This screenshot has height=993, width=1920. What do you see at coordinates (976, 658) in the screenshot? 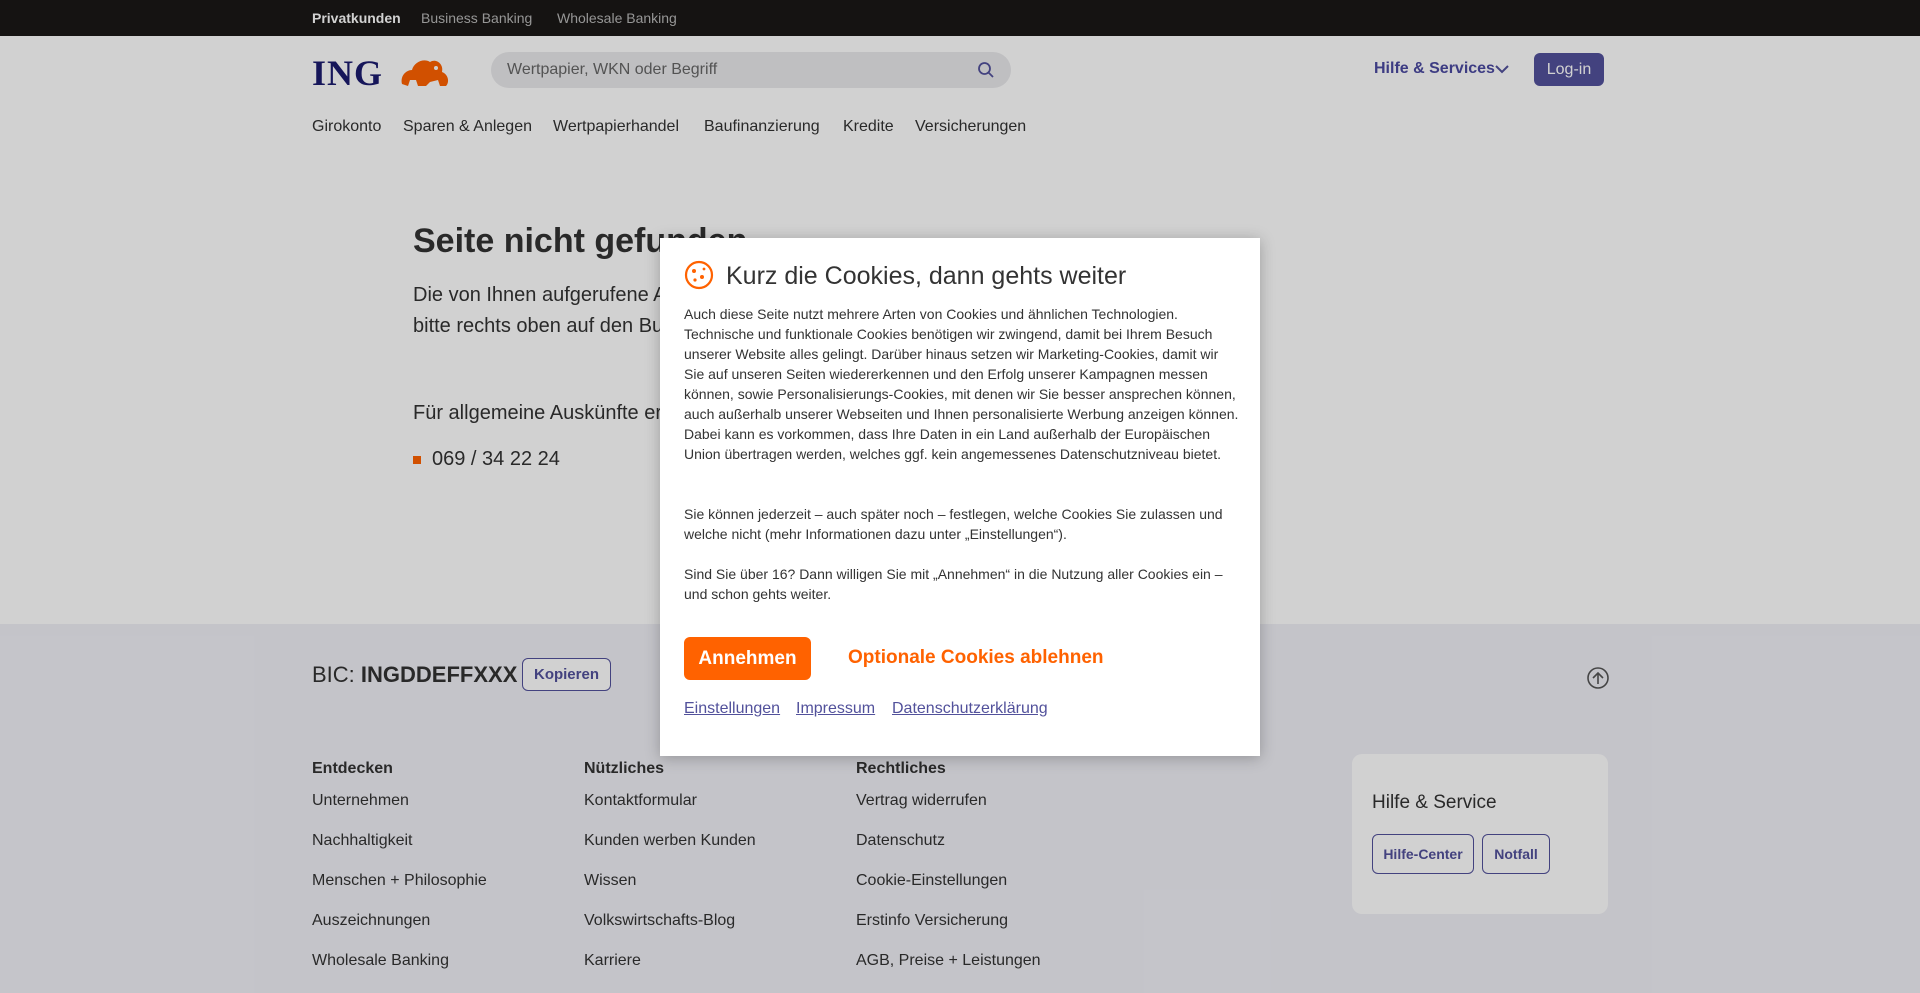
I see `decline-optional-cookies-button: Optionale Cookies ablehnen` at bounding box center [976, 658].